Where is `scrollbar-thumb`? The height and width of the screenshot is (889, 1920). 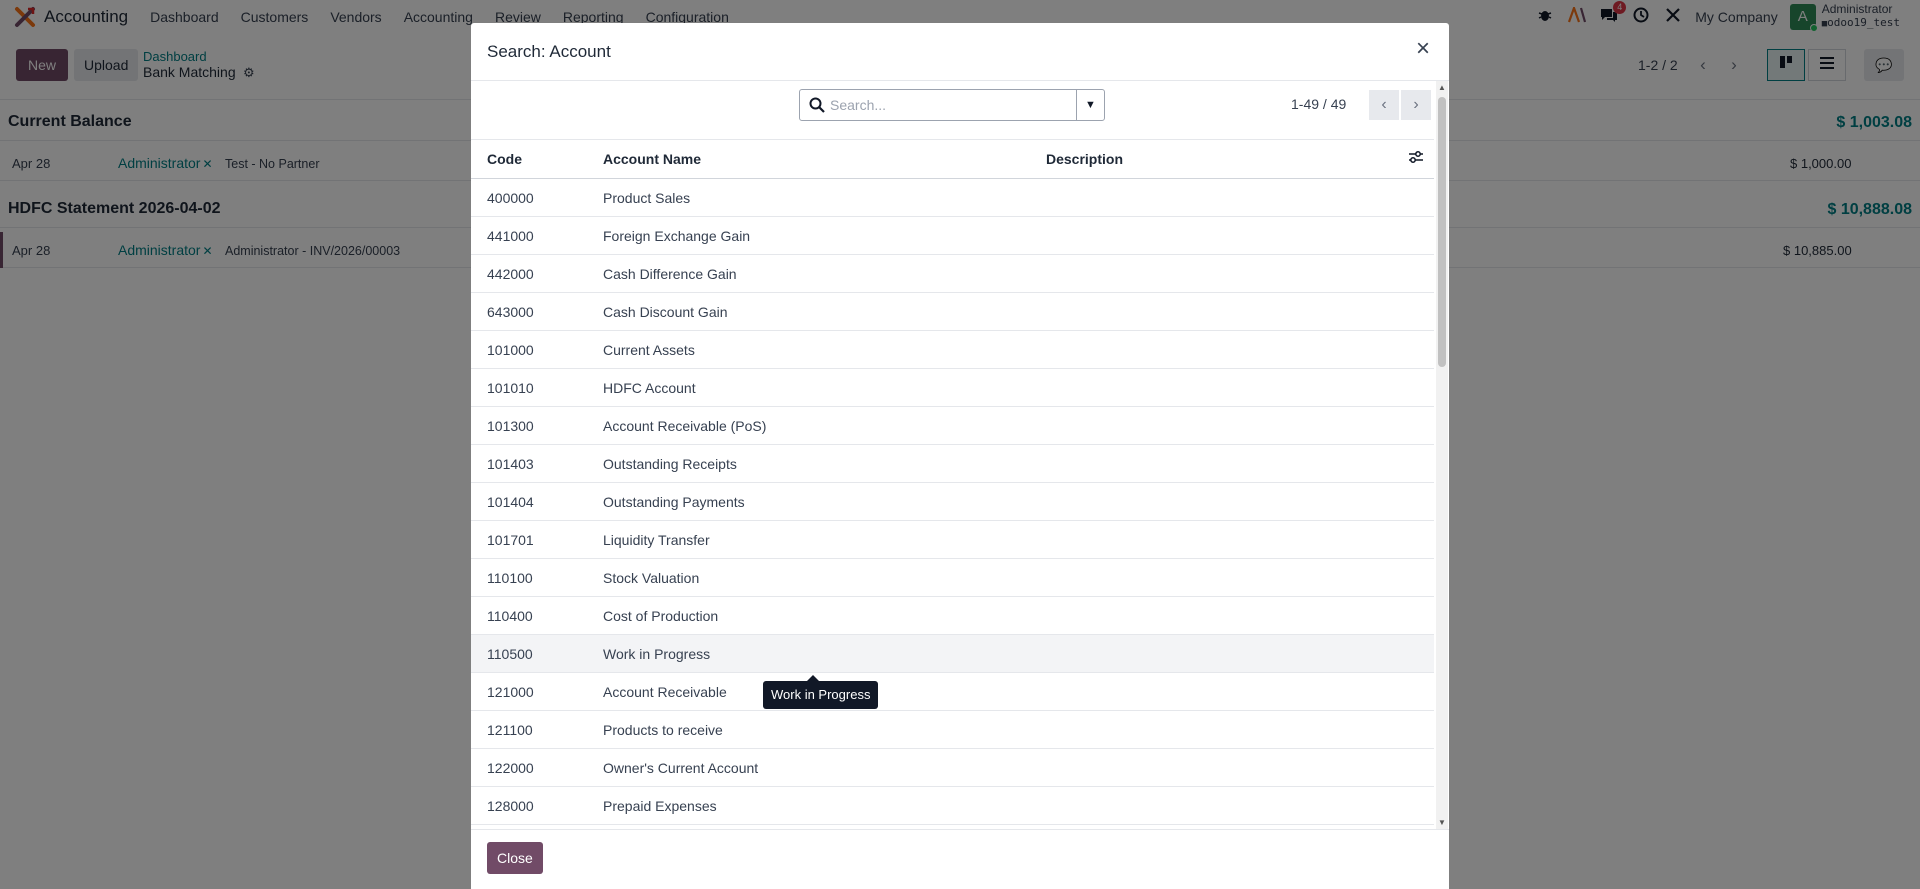
scrollbar-thumb is located at coordinates (1442, 232).